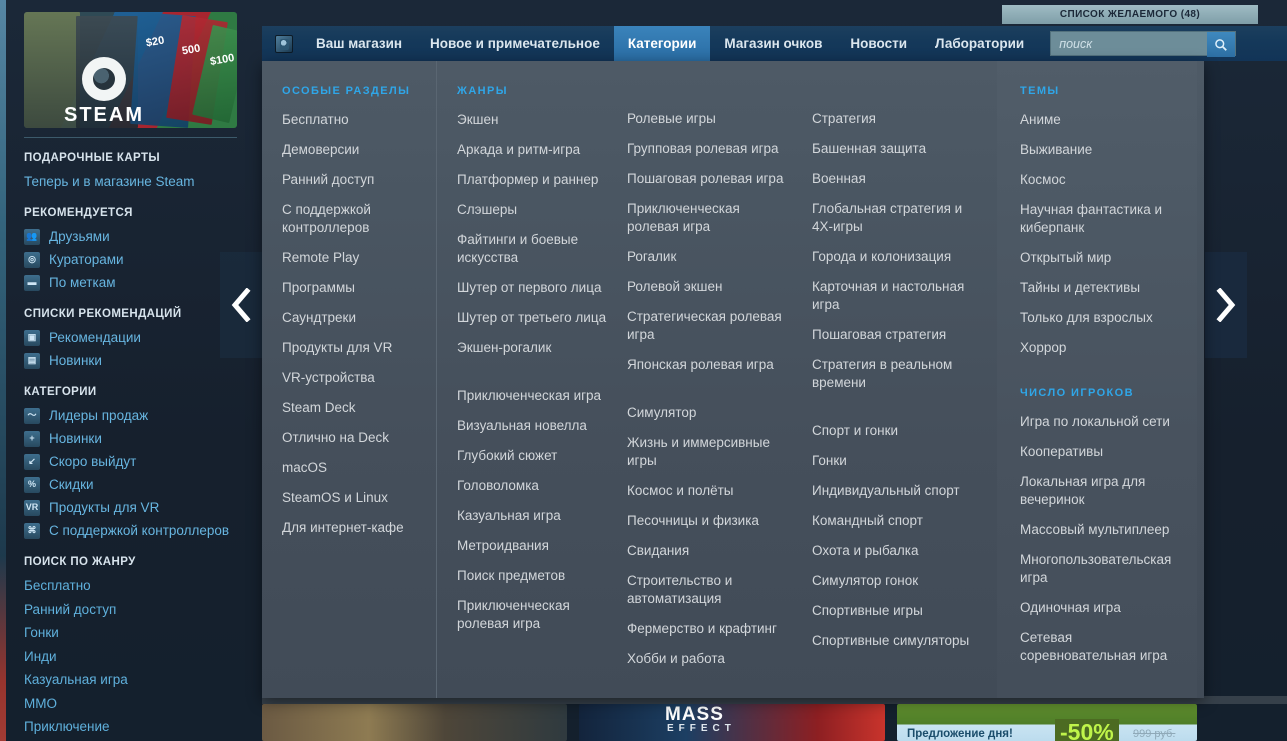 Image resolution: width=1287 pixels, height=741 pixels. Describe the element at coordinates (894, 461) in the screenshot. I see `mega-menu-item: Гонки` at that location.